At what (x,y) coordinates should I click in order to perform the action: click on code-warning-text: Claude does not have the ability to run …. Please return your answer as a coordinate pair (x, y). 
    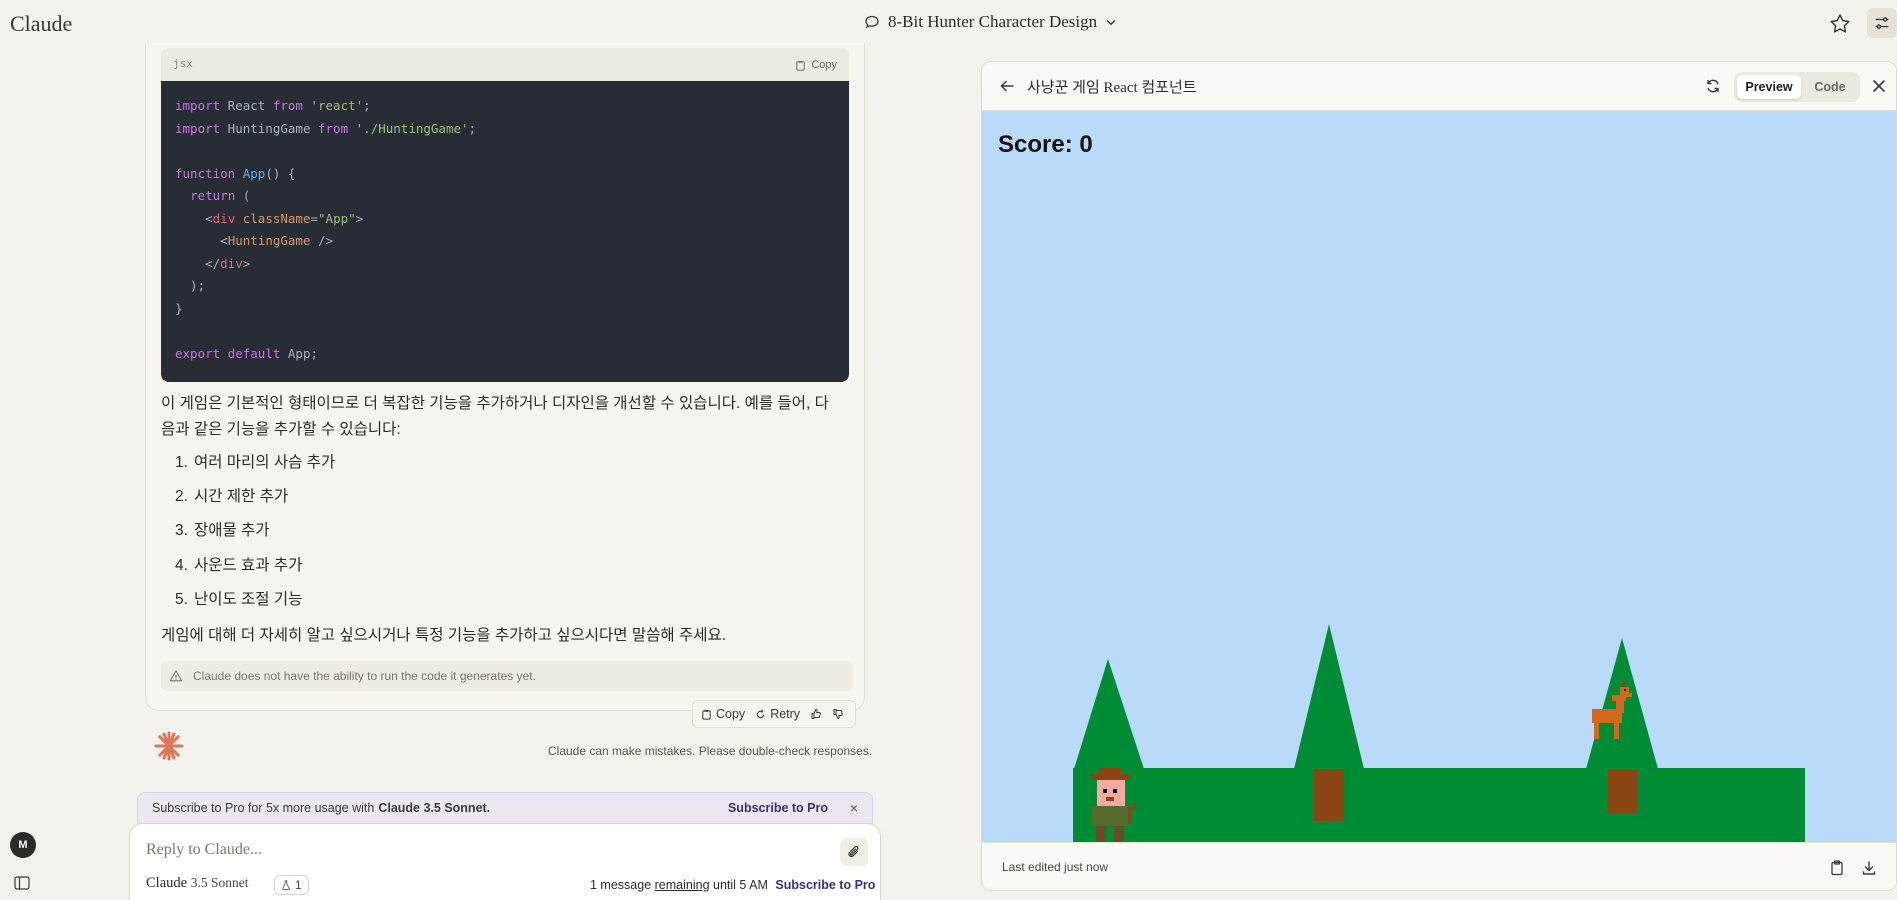
    Looking at the image, I should click on (364, 676).